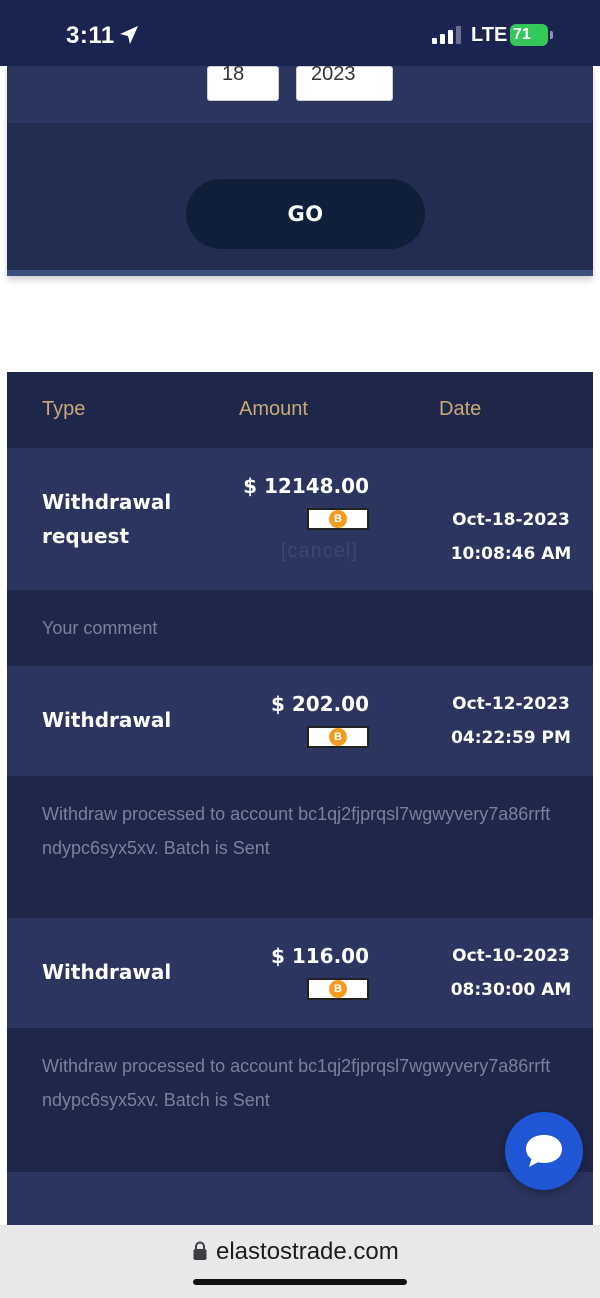 The width and height of the screenshot is (600, 1298). I want to click on transaction-amount: $ 202.00, so click(319, 704).